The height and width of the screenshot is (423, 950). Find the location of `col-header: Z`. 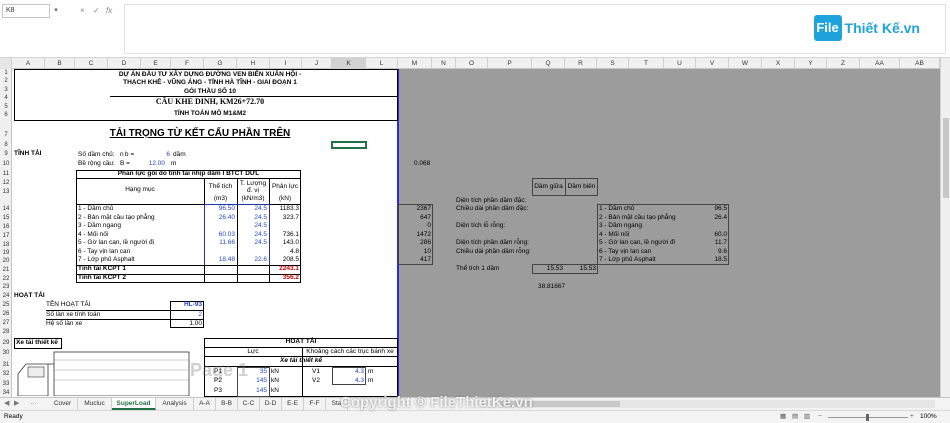

col-header: Z is located at coordinates (843, 63).